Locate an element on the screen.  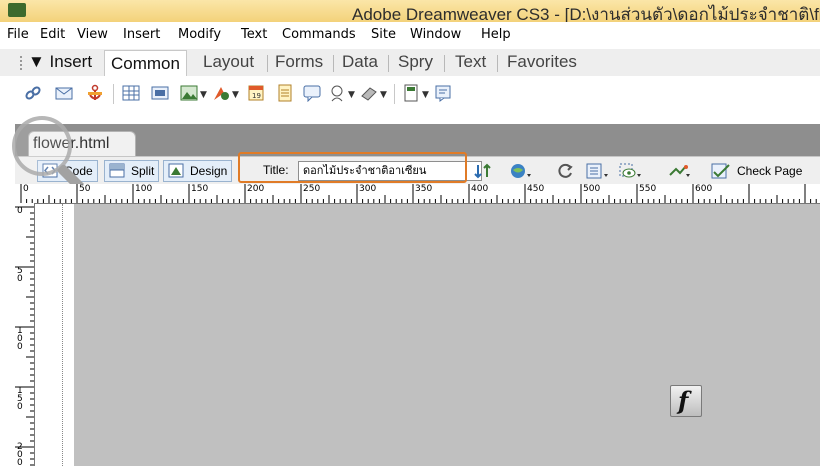
tab-data: Data is located at coordinates (360, 62).